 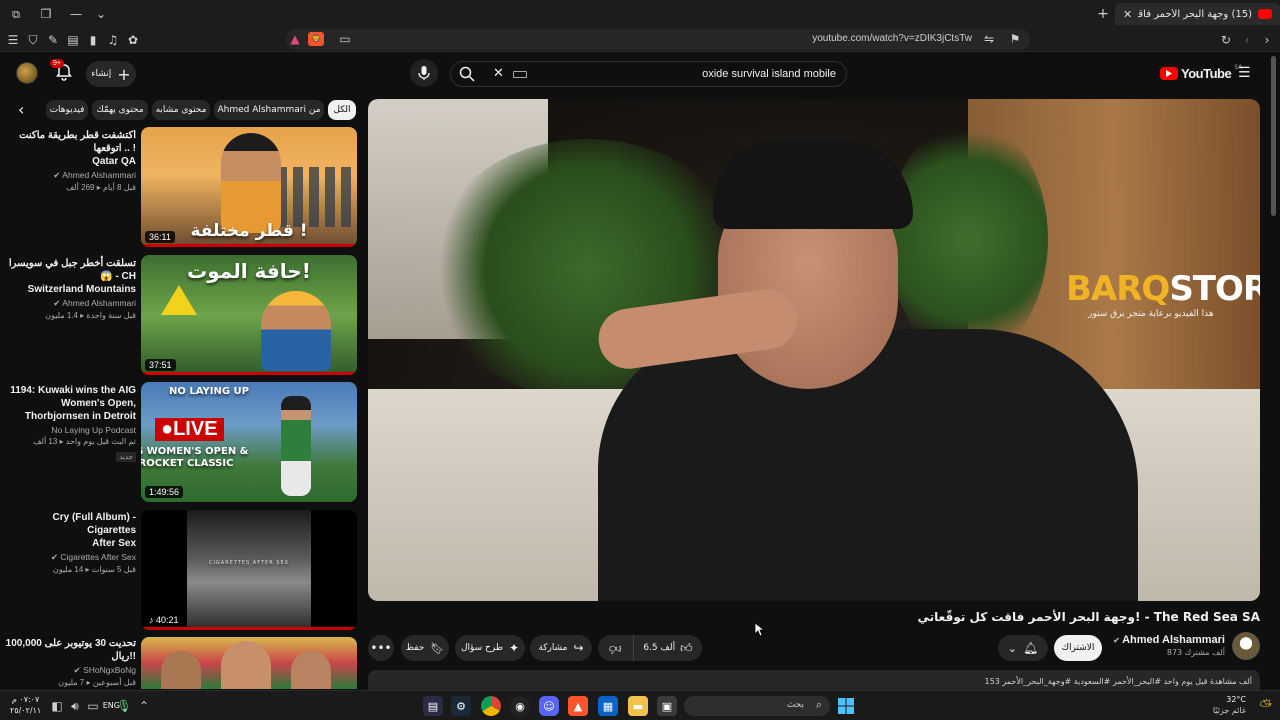 I want to click on avatar, so click(x=27, y=73).